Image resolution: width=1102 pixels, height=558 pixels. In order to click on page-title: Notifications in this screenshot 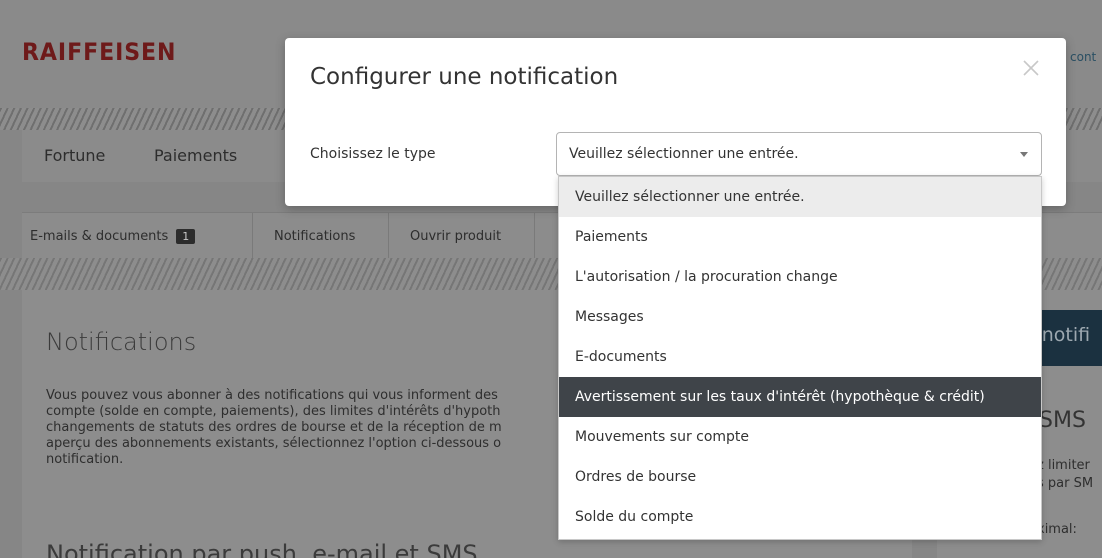, I will do `click(121, 342)`.